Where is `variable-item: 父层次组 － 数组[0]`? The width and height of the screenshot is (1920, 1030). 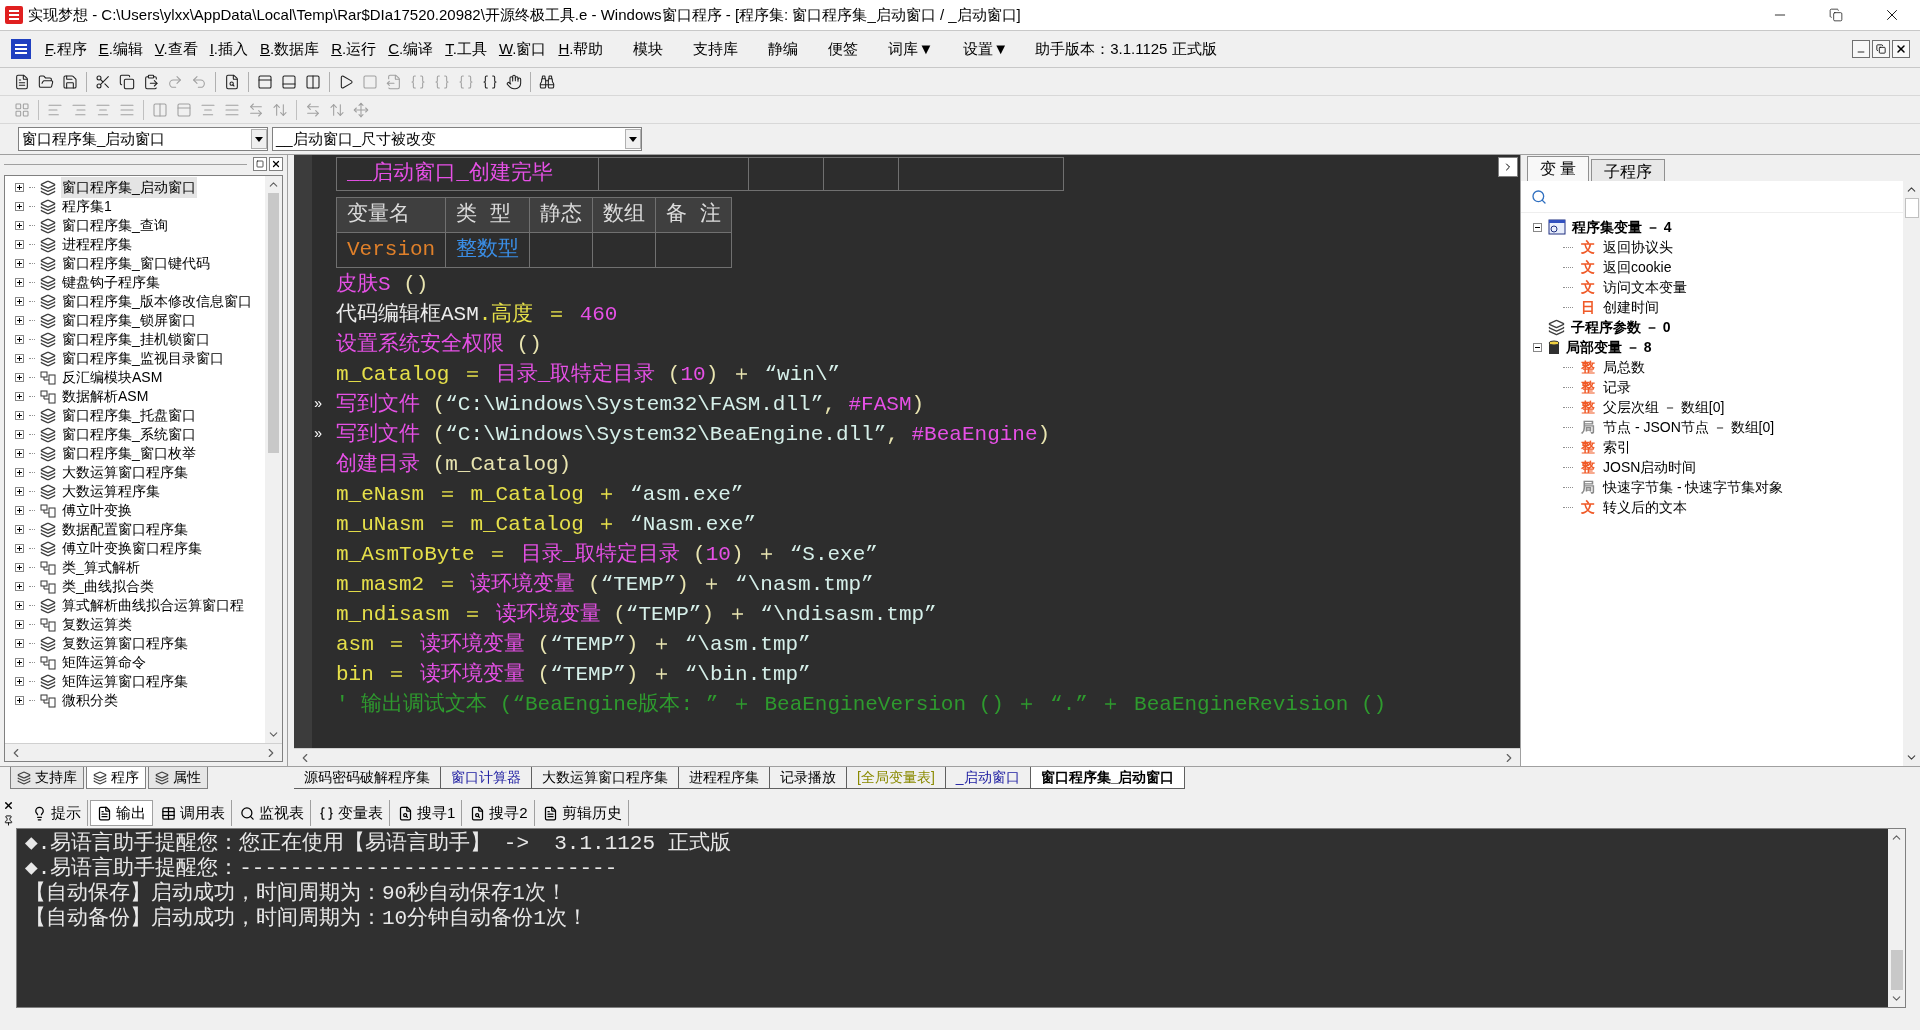 variable-item: 父层次组 － 数组[0] is located at coordinates (1664, 407).